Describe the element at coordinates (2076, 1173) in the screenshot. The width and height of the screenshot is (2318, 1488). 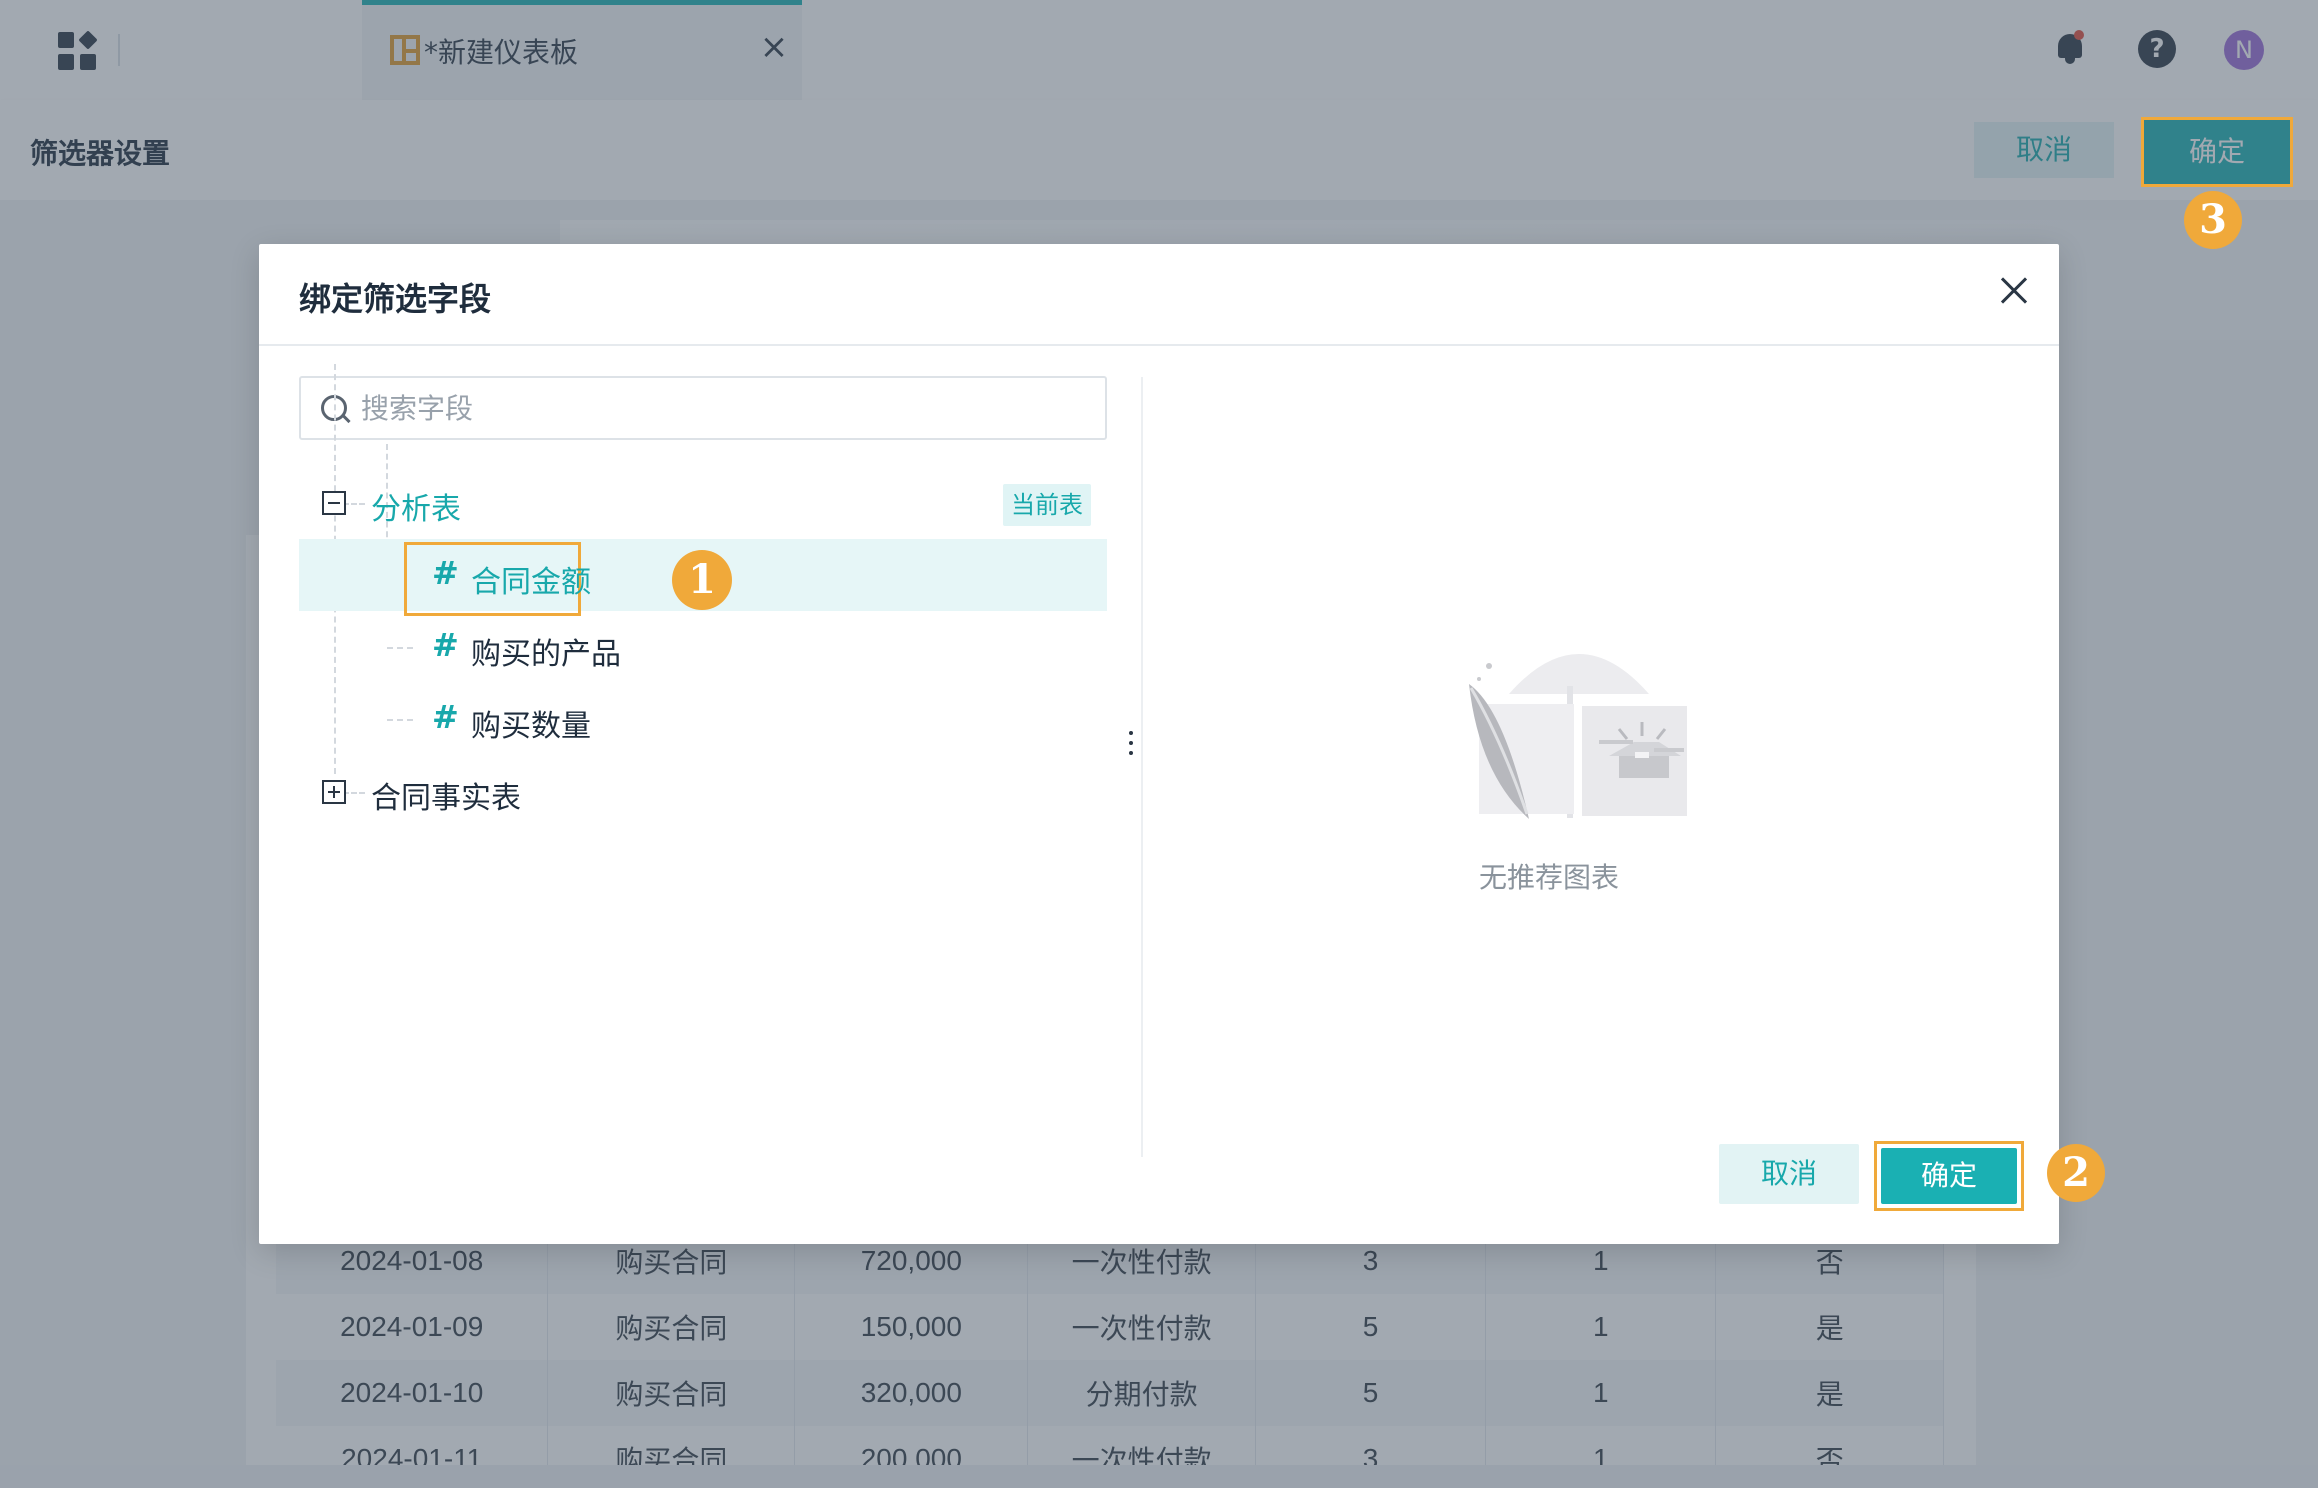
I see `step-2-badge: 2` at that location.